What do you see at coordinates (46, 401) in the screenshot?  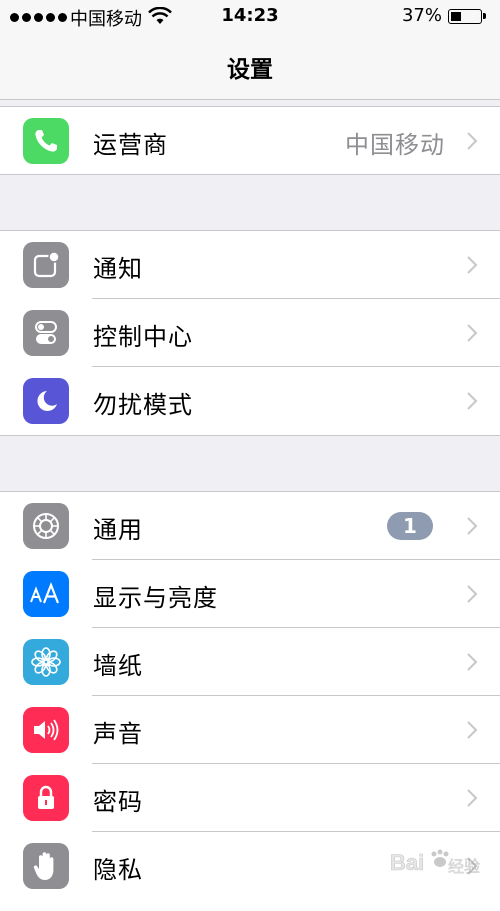 I see `moon-icon` at bounding box center [46, 401].